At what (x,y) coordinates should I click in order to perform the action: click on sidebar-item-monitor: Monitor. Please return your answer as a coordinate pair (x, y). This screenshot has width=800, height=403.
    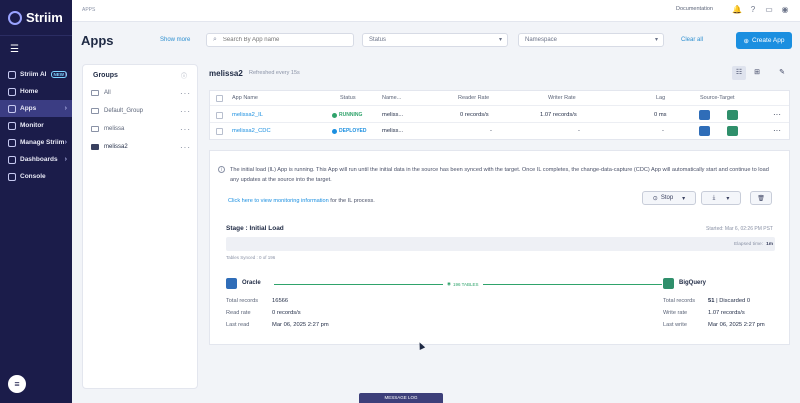
    Looking at the image, I should click on (36, 125).